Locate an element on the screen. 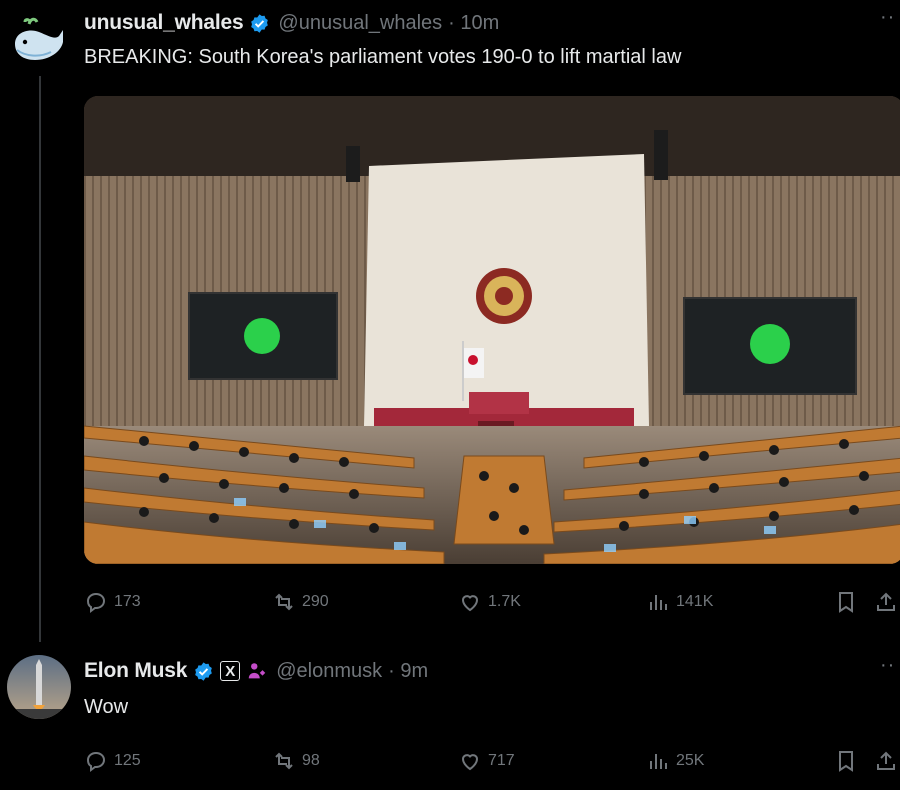 The image size is (900, 790). like-button: 717 is located at coordinates (486, 761).